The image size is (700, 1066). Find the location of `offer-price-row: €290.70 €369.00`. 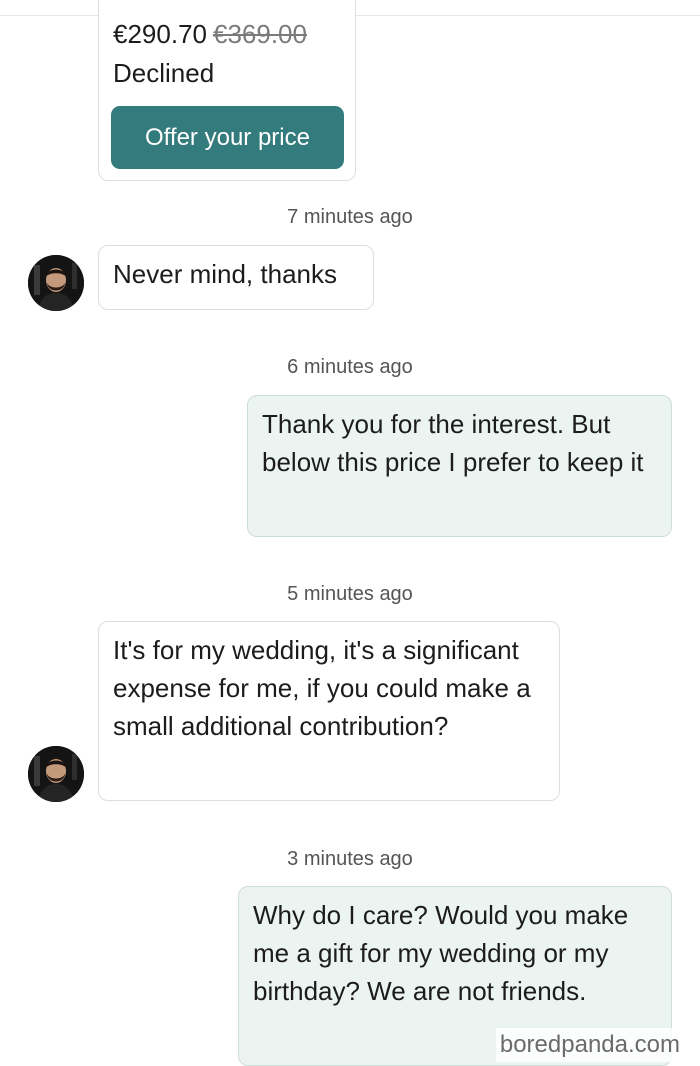

offer-price-row: €290.70 €369.00 is located at coordinates (210, 34).